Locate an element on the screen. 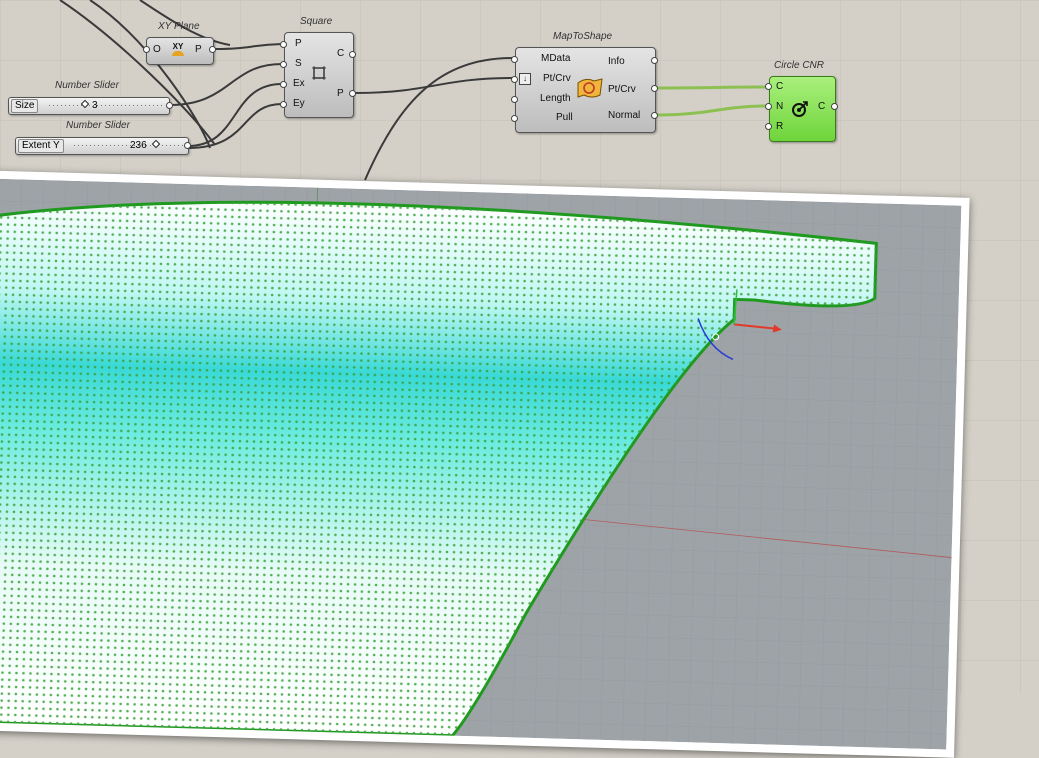 Image resolution: width=1039 pixels, height=758 pixels. output-normal: Normal is located at coordinates (624, 115).